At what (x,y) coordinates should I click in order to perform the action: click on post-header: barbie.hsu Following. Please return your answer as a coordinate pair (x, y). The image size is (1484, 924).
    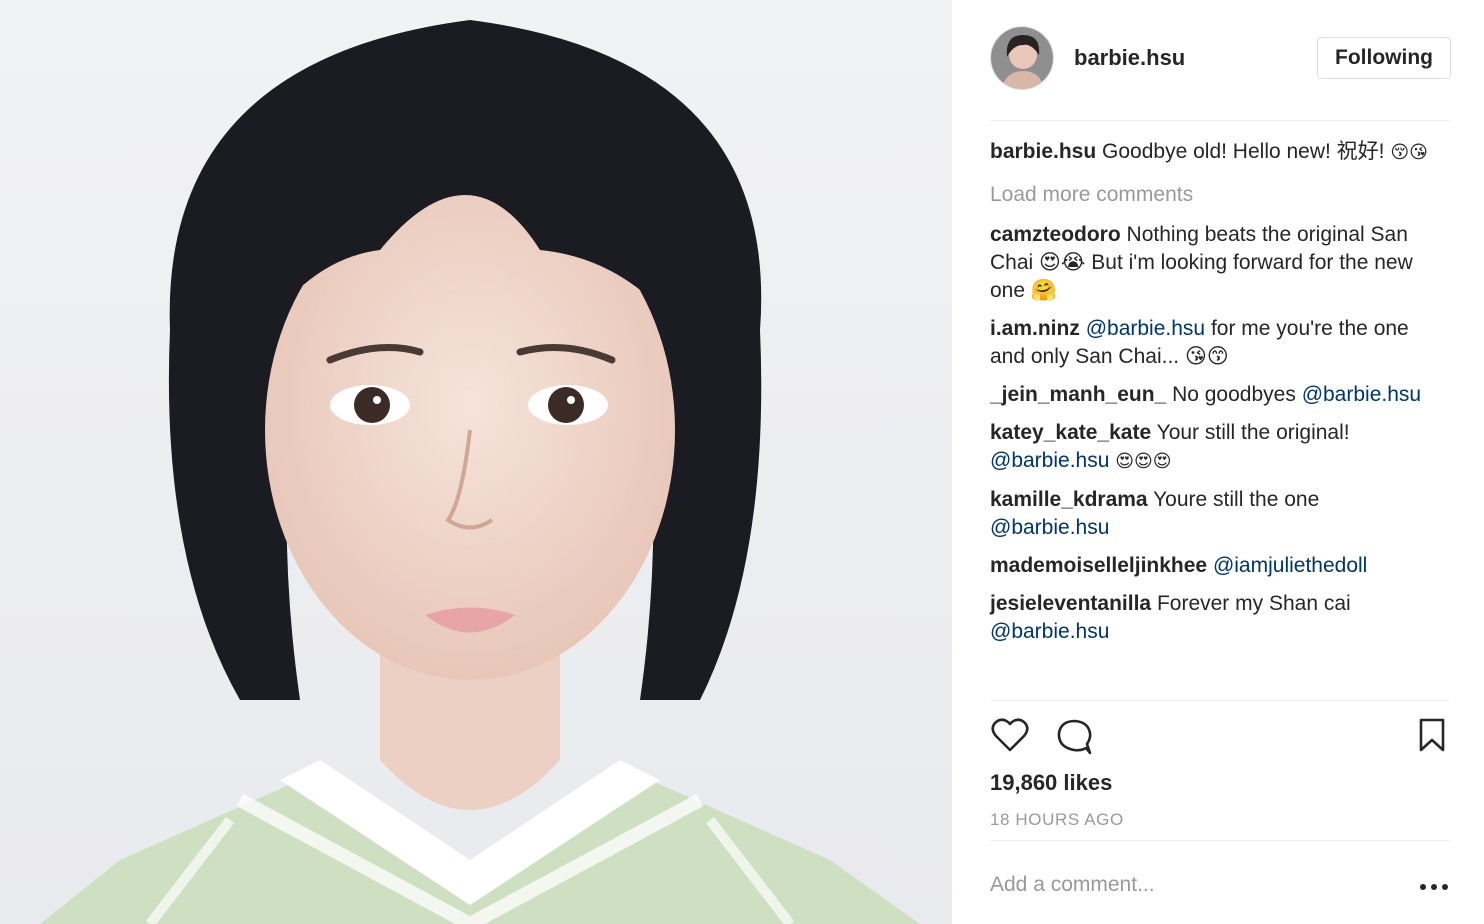
    Looking at the image, I should click on (1220, 58).